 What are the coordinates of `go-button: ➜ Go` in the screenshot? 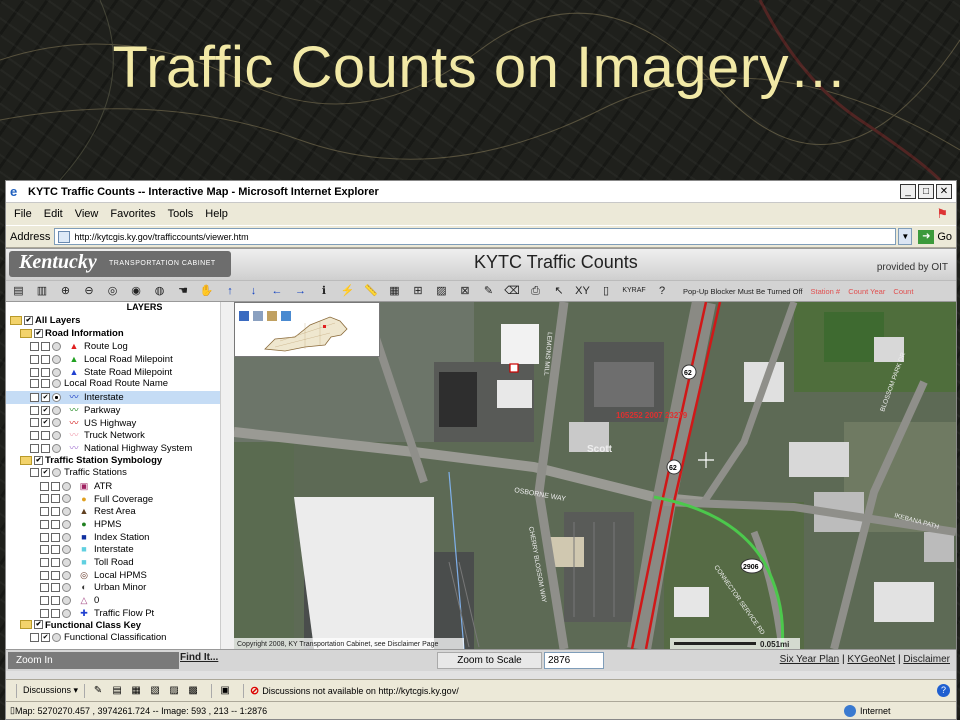 It's located at (935, 236).